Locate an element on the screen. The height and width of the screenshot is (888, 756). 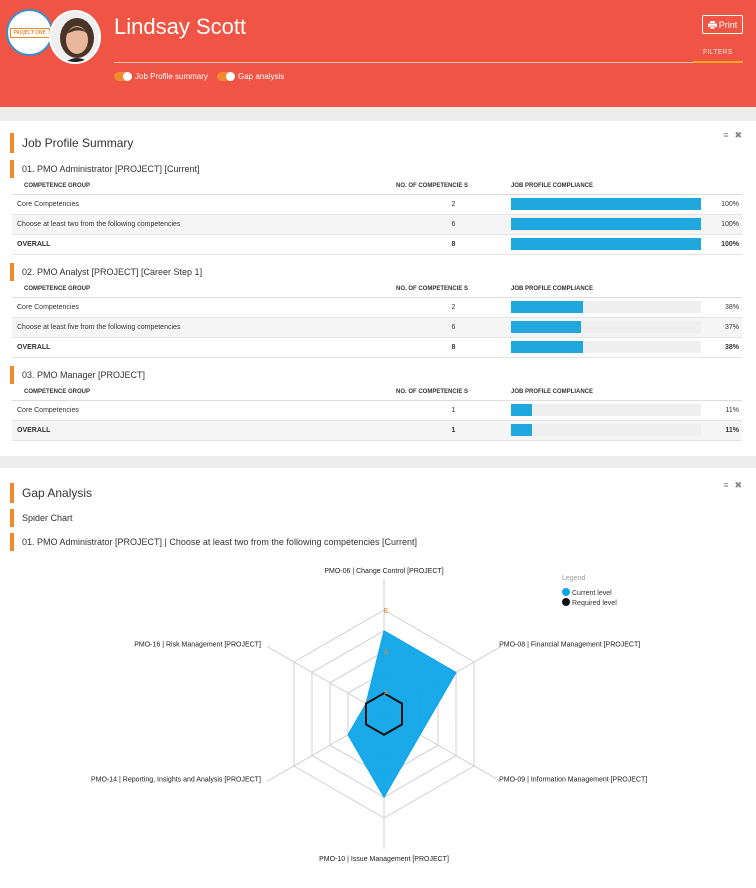
row-pct: 38% is located at coordinates (724, 307).